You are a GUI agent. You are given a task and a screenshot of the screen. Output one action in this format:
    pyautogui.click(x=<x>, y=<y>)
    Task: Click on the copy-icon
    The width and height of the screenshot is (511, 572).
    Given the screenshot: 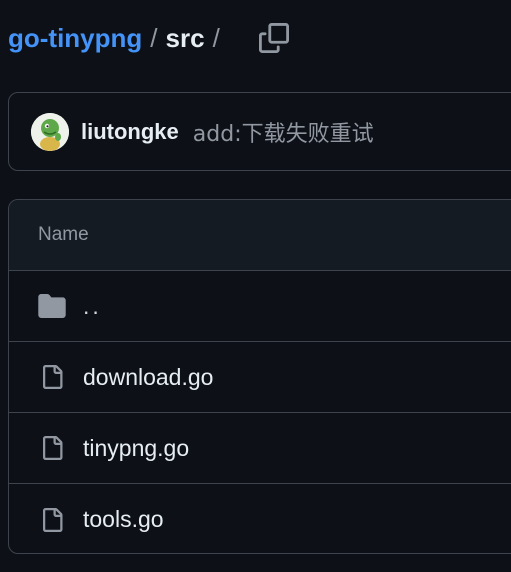 What is the action you would take?
    pyautogui.click(x=274, y=38)
    